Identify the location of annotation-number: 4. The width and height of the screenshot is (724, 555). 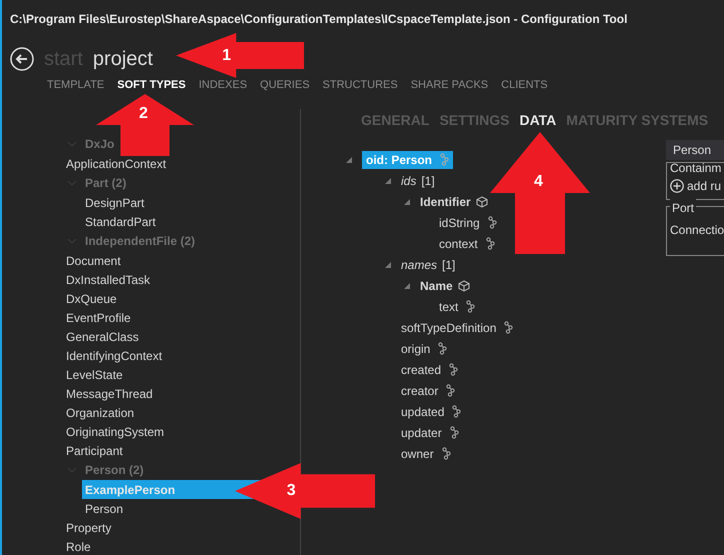
(538, 182).